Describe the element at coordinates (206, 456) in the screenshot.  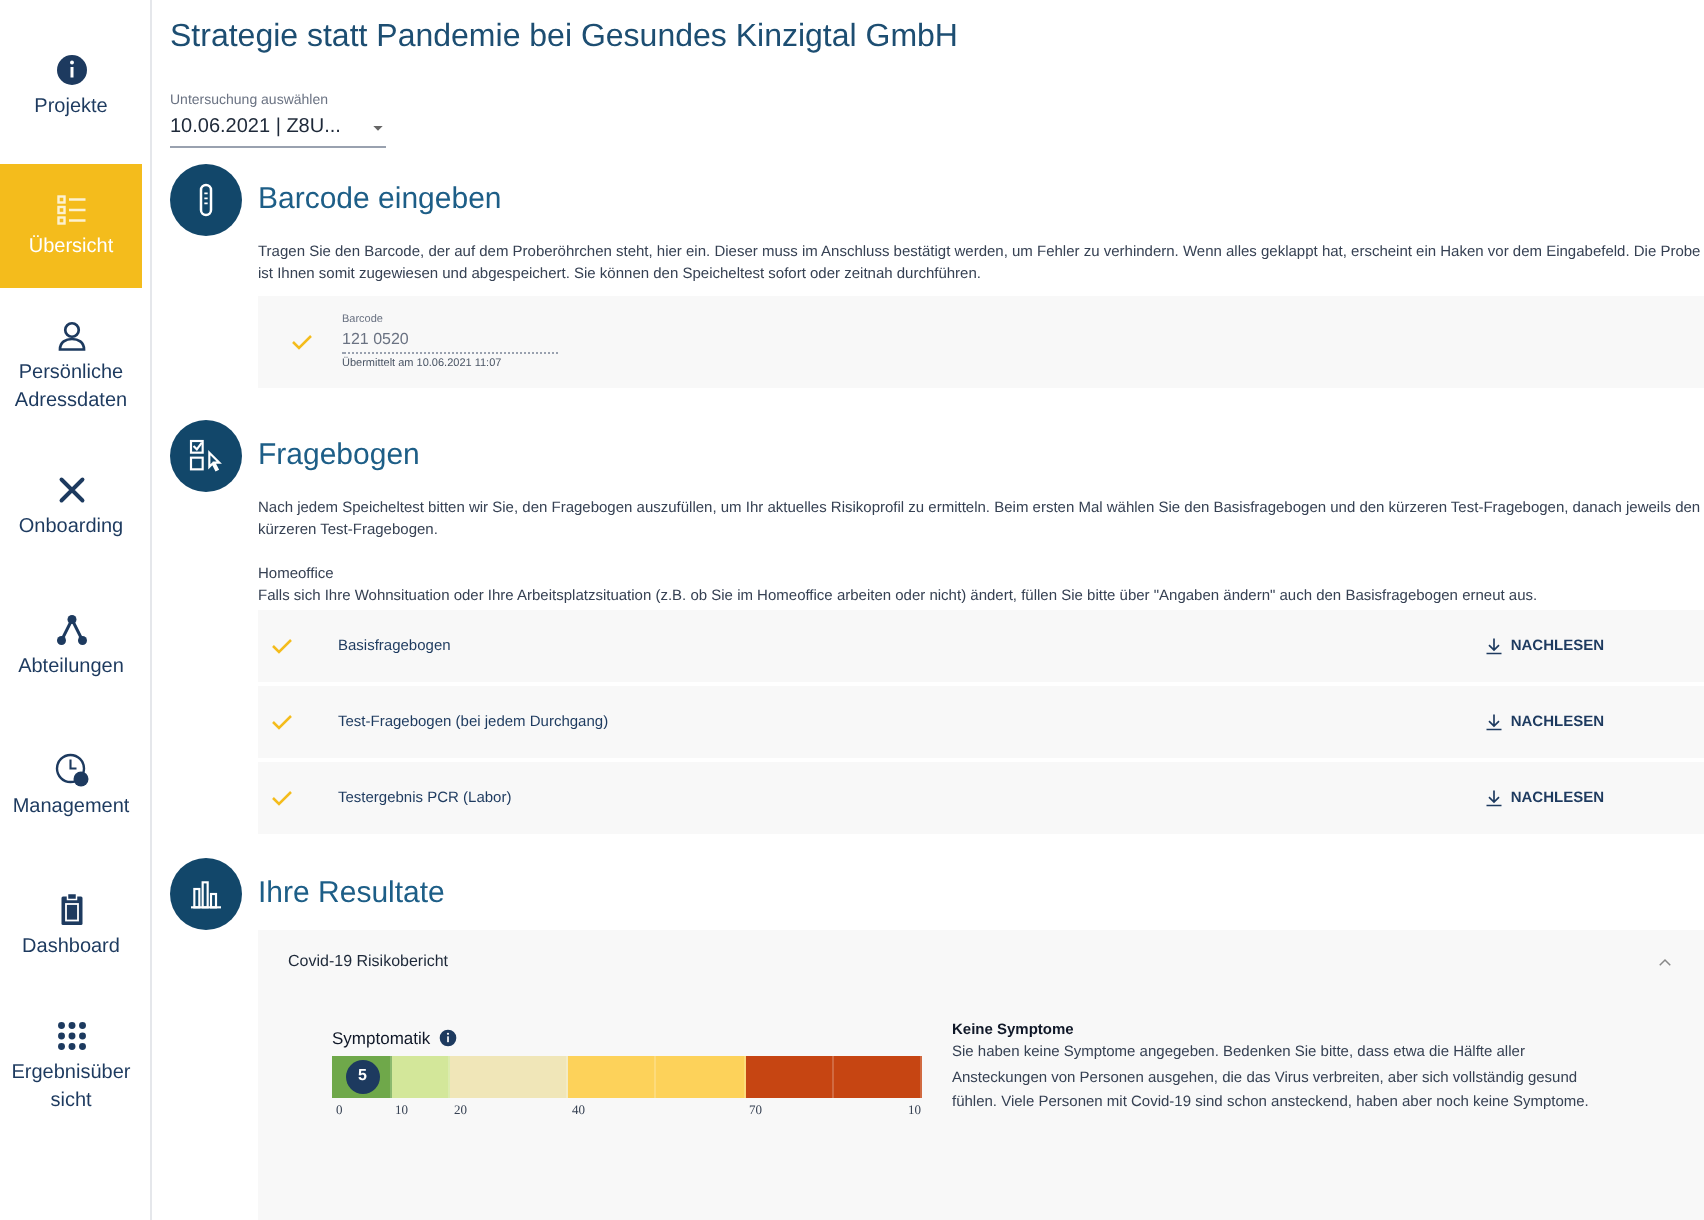
I see `checklist-icon` at that location.